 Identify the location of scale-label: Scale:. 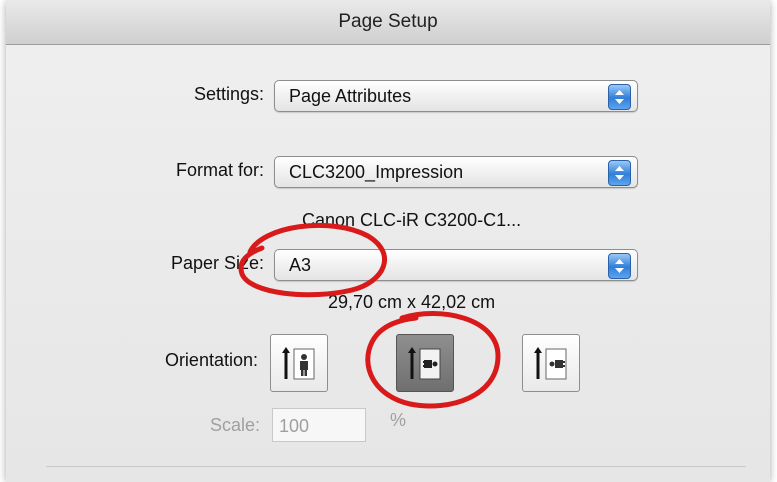
(234, 425).